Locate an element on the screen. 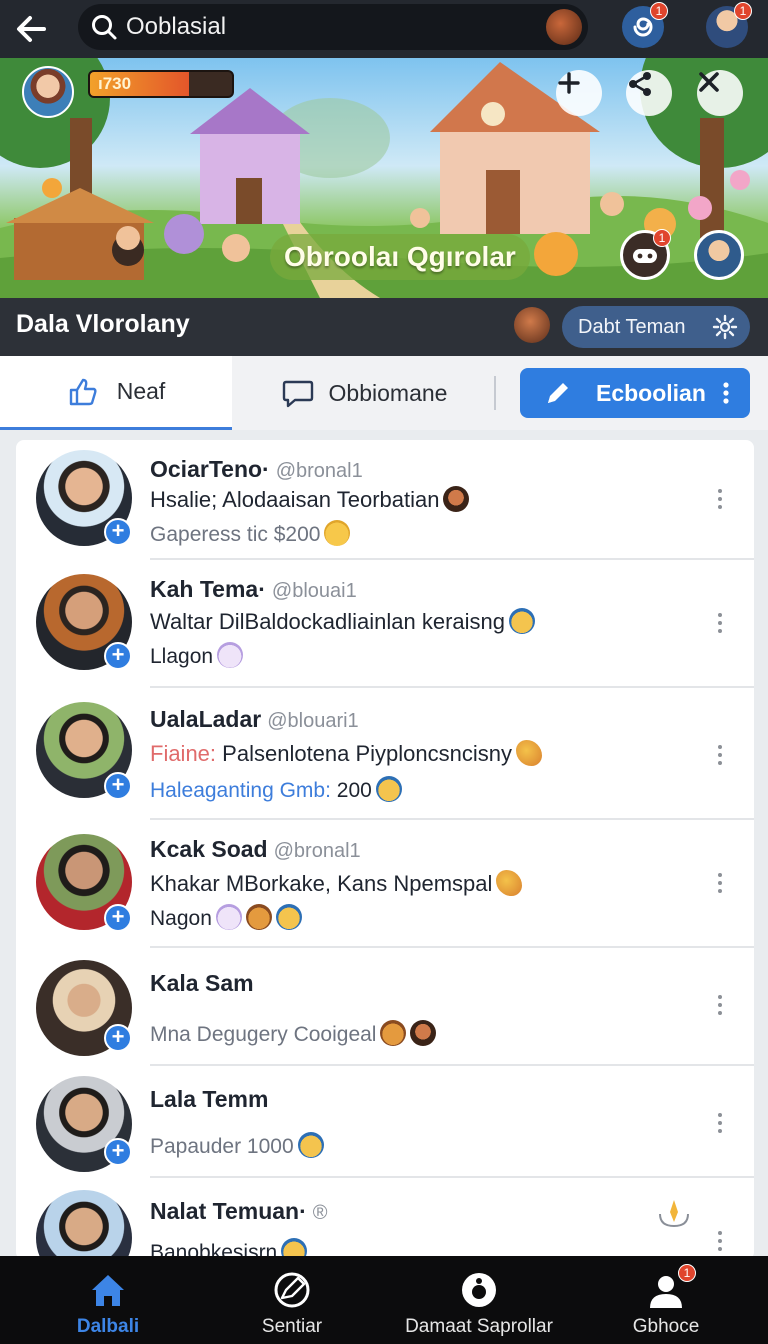 The width and height of the screenshot is (768, 1344). post-subtext: 200 is located at coordinates (354, 790).